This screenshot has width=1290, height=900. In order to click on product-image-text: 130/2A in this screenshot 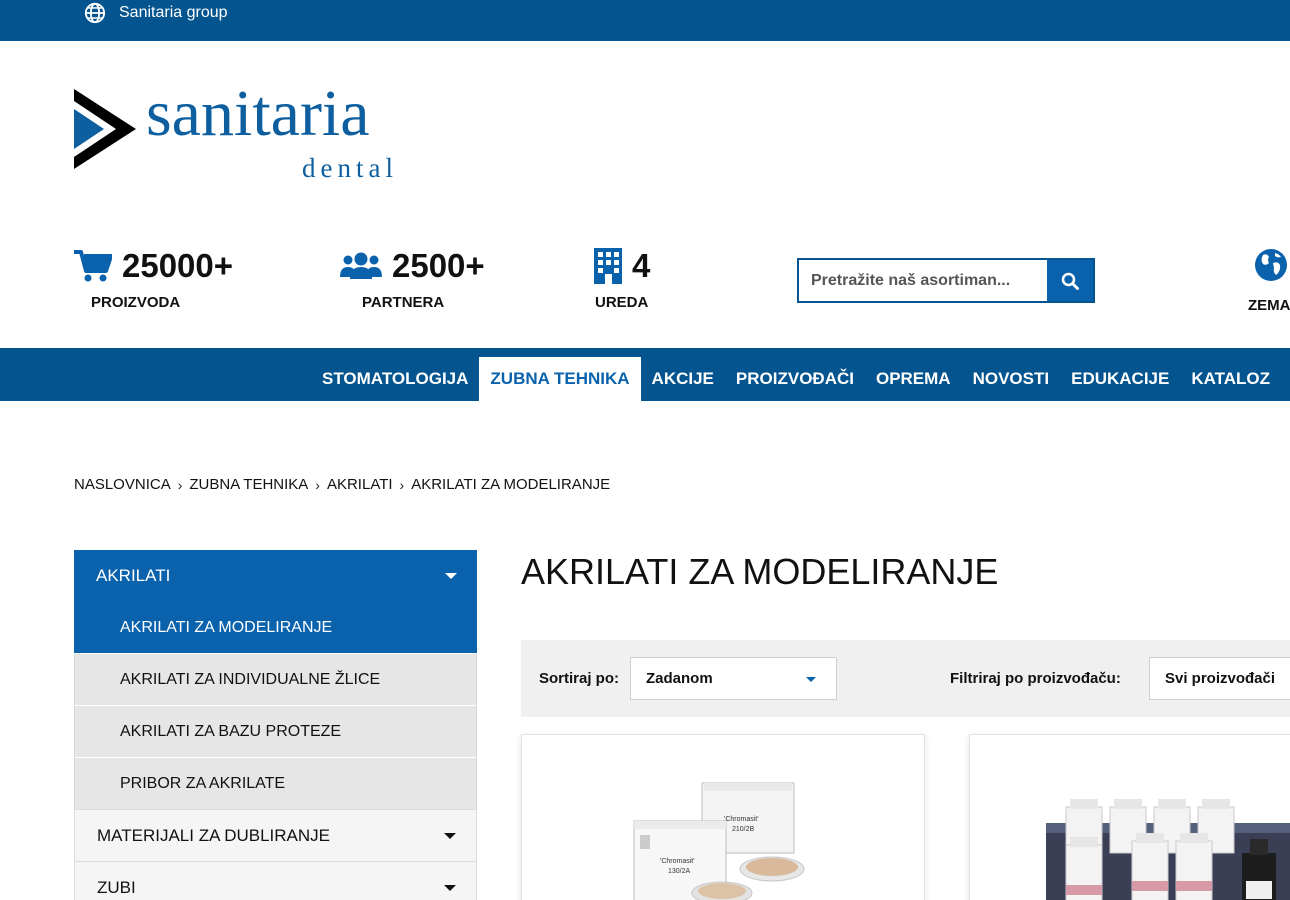, I will do `click(679, 871)`.